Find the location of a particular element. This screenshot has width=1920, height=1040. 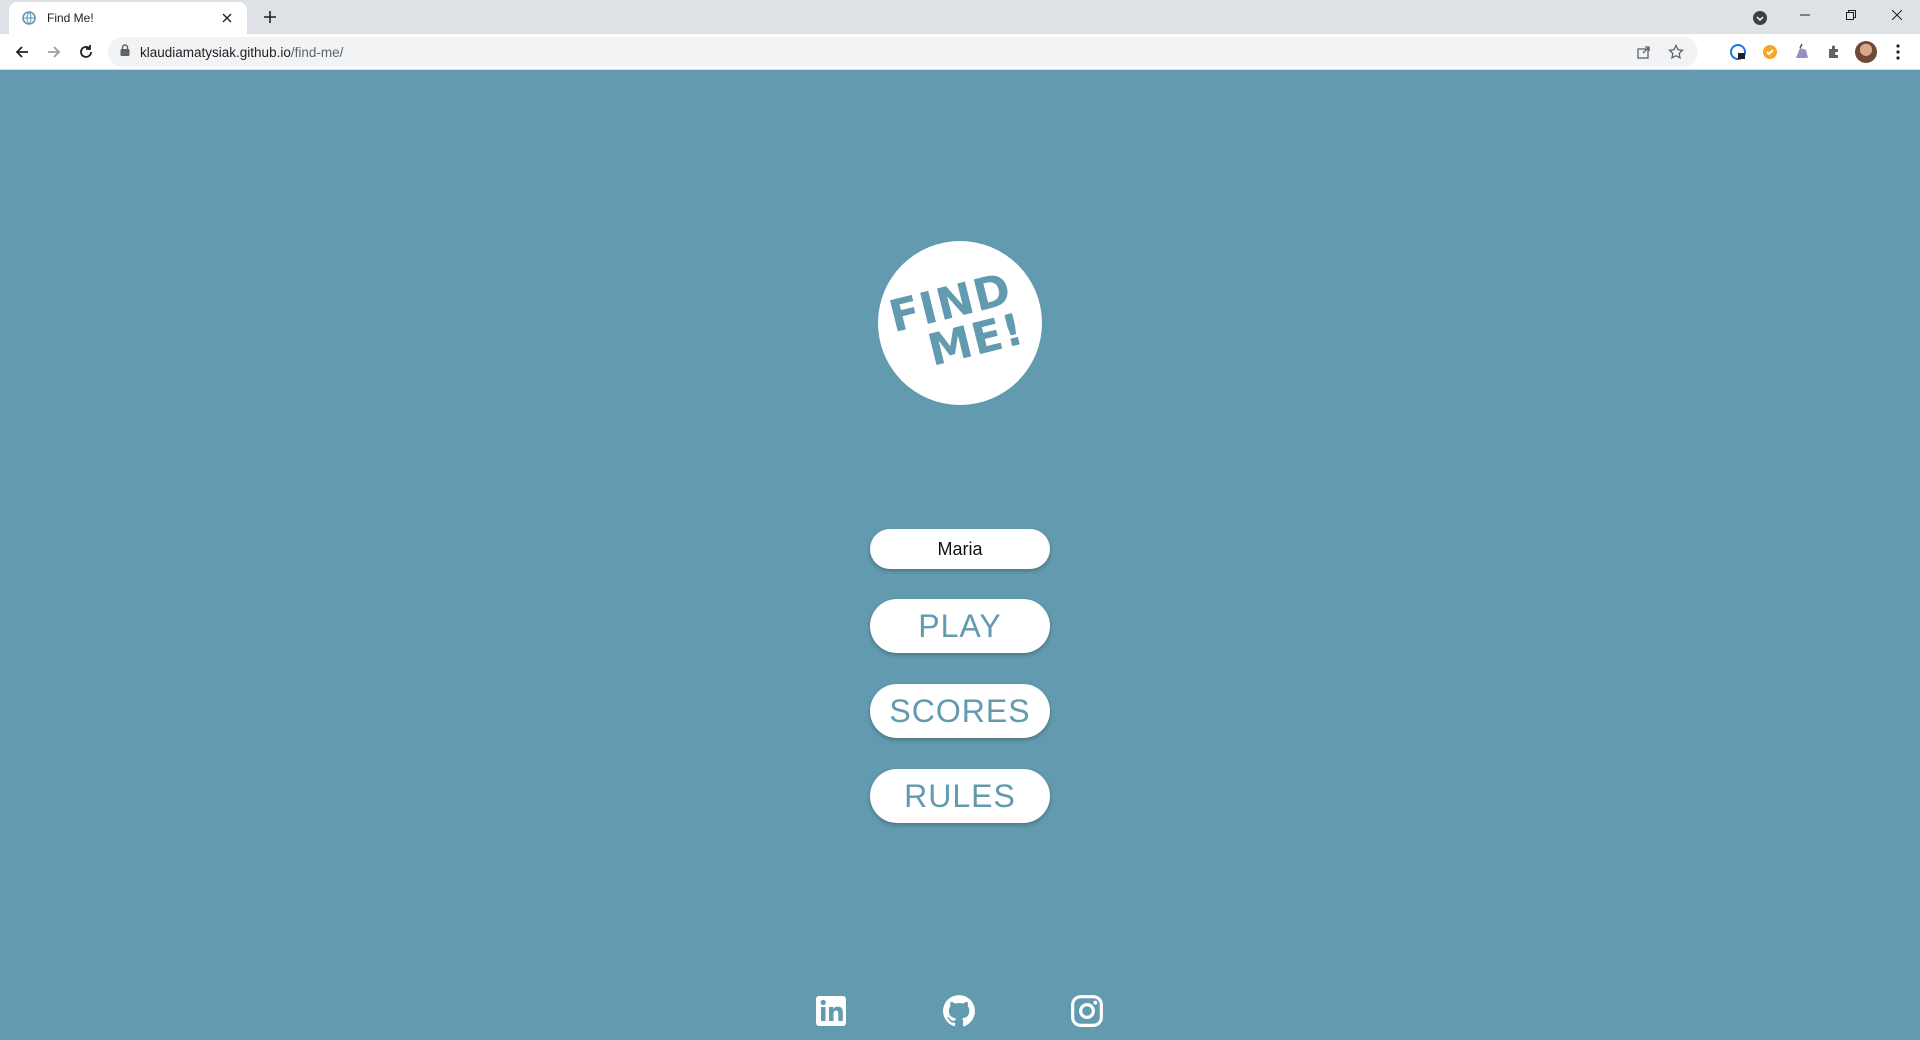

window-controls is located at coordinates (1851, 15).